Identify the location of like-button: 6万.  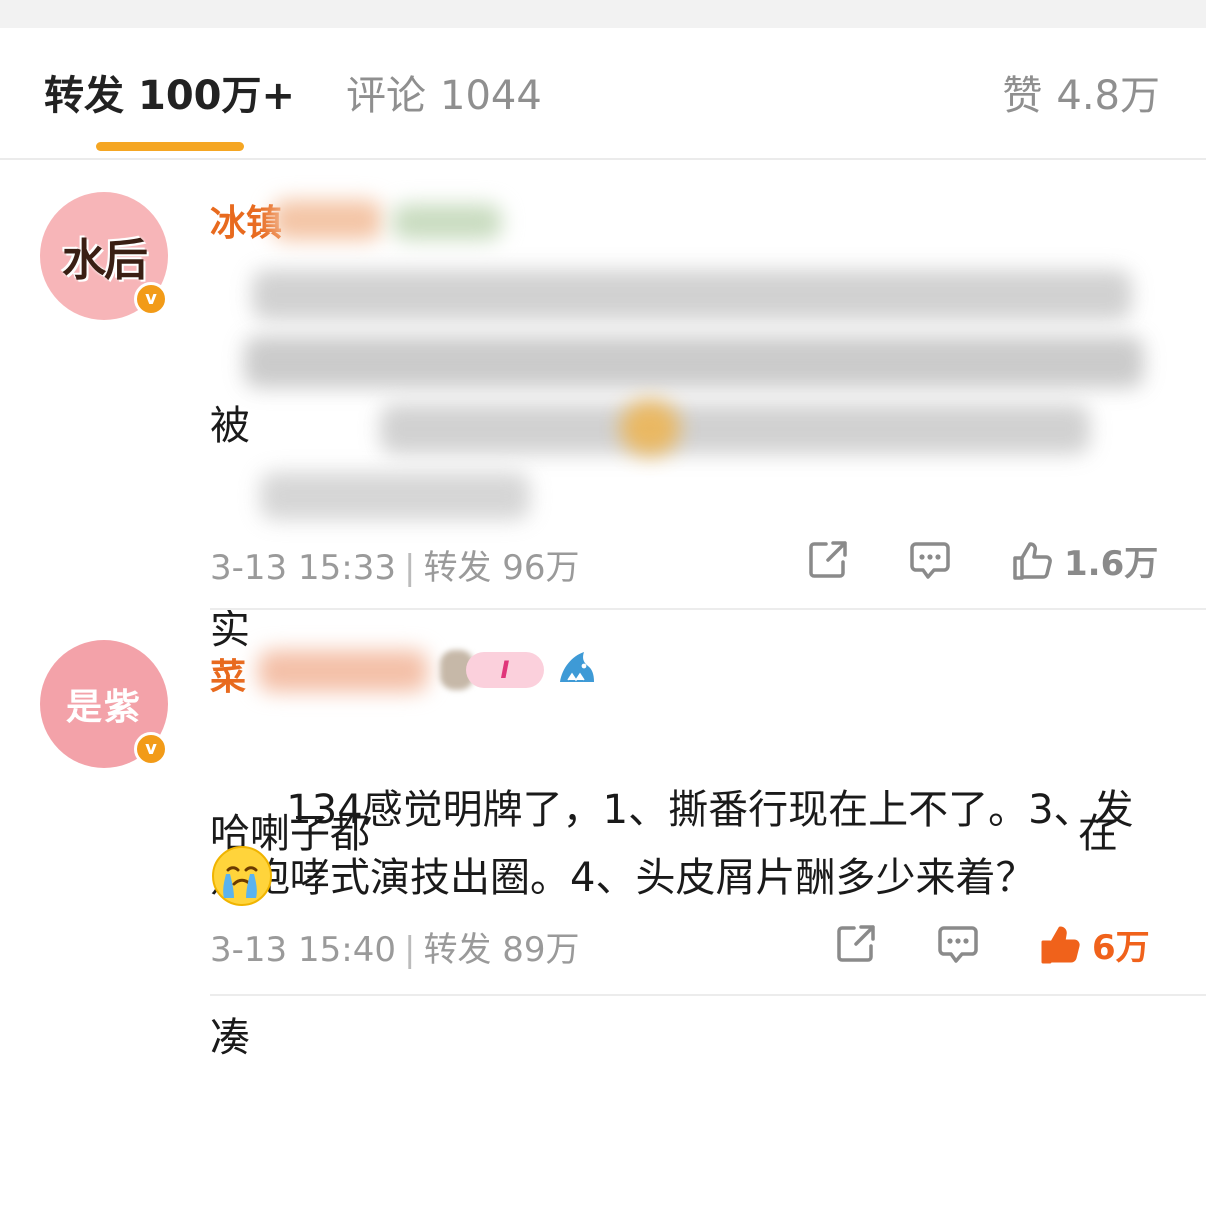
(1094, 944).